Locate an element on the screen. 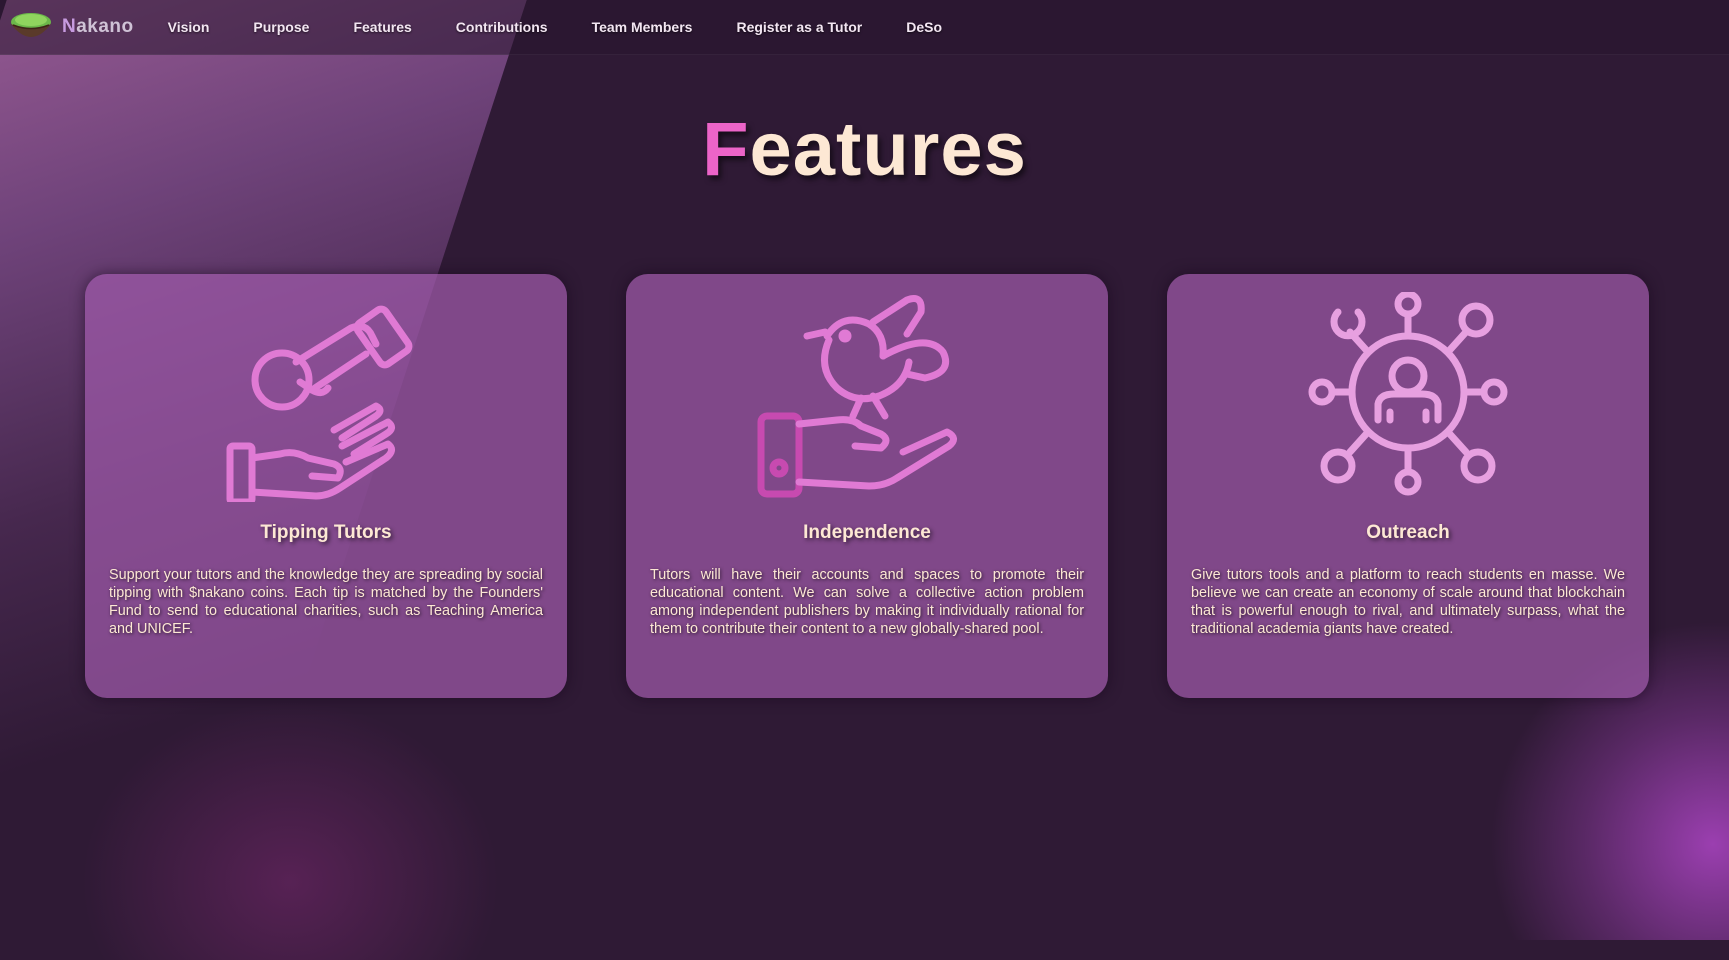  brand-logo: Nakano is located at coordinates (71, 27).